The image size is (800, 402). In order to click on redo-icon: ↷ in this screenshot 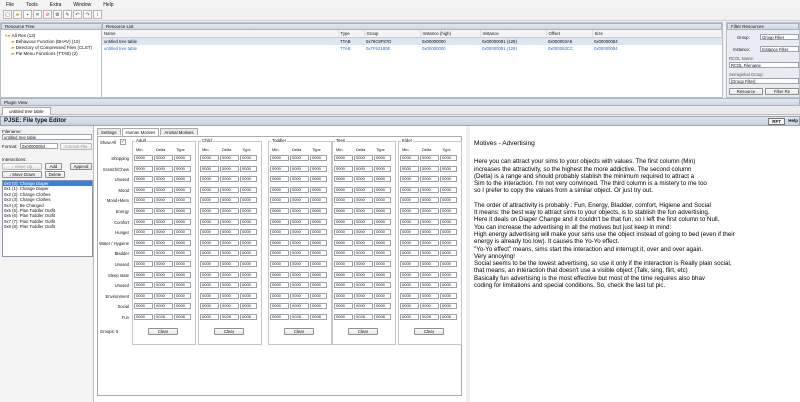, I will do `click(87, 14)`.